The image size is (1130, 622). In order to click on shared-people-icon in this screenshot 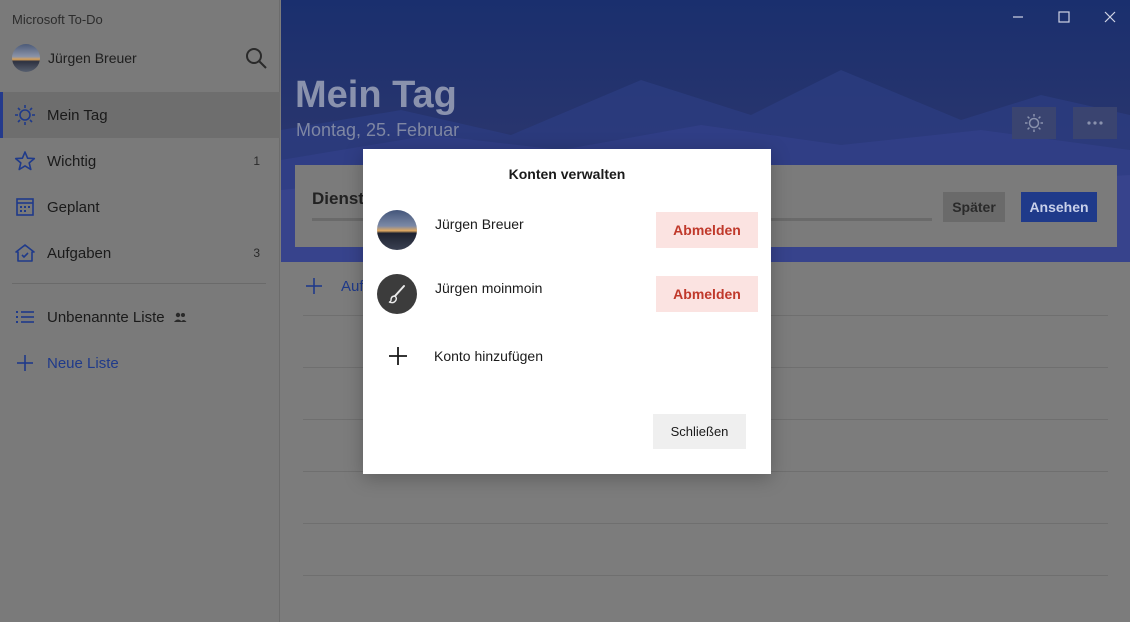, I will do `click(180, 317)`.